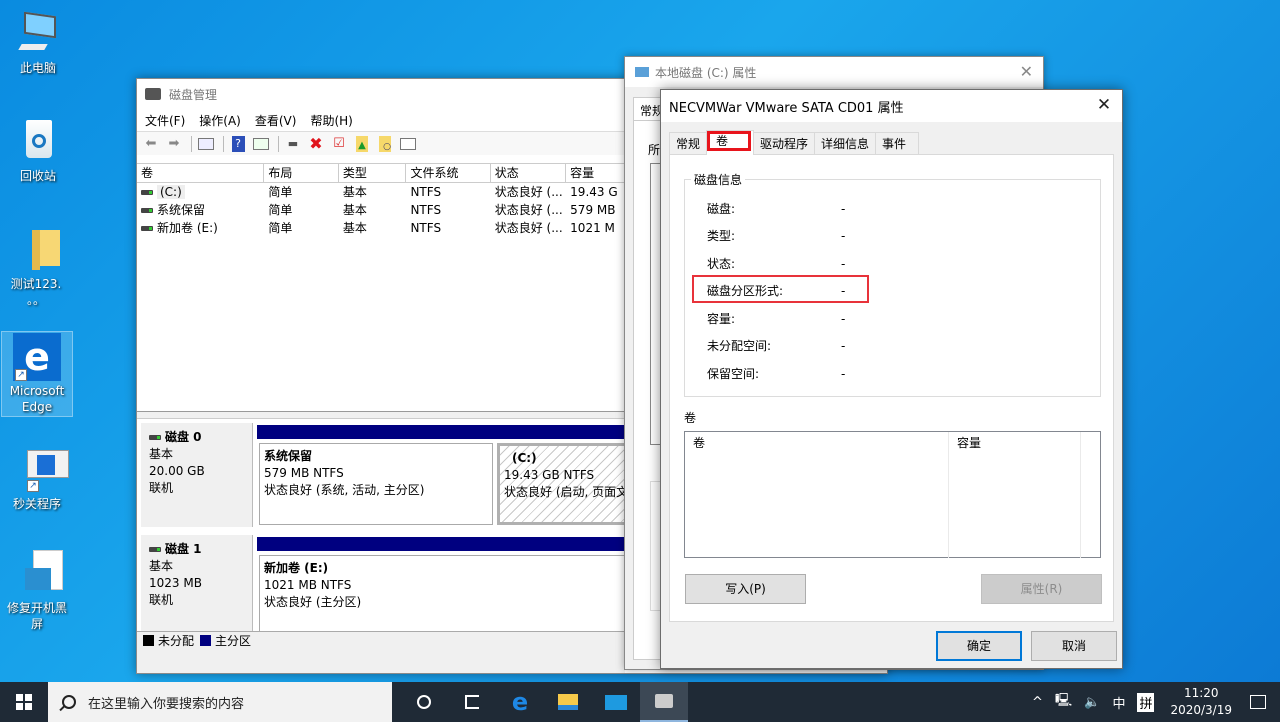  I want to click on connect-disk-icon: ▬, so click(293, 144).